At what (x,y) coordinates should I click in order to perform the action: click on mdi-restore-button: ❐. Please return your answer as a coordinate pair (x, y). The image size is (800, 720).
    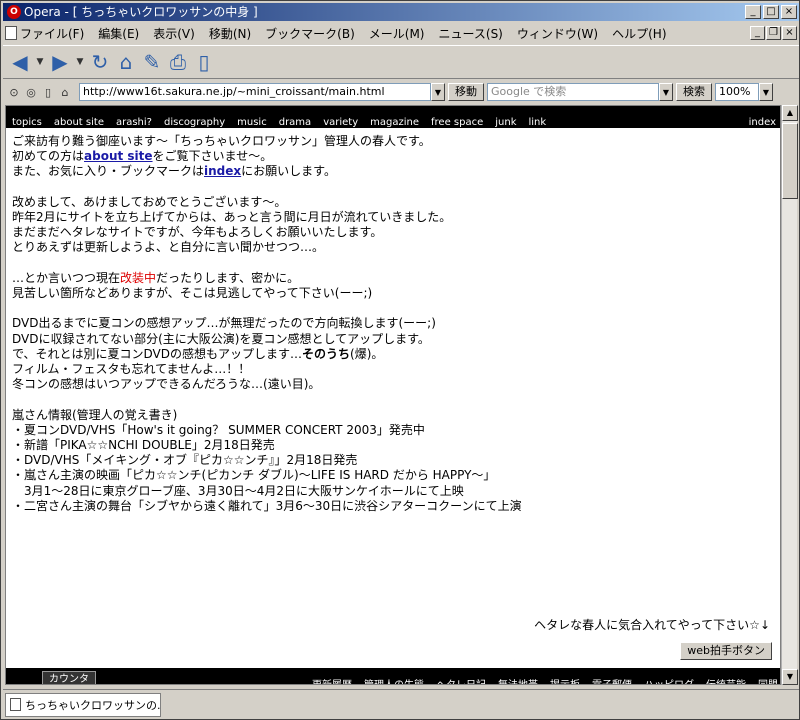
    Looking at the image, I should click on (773, 33).